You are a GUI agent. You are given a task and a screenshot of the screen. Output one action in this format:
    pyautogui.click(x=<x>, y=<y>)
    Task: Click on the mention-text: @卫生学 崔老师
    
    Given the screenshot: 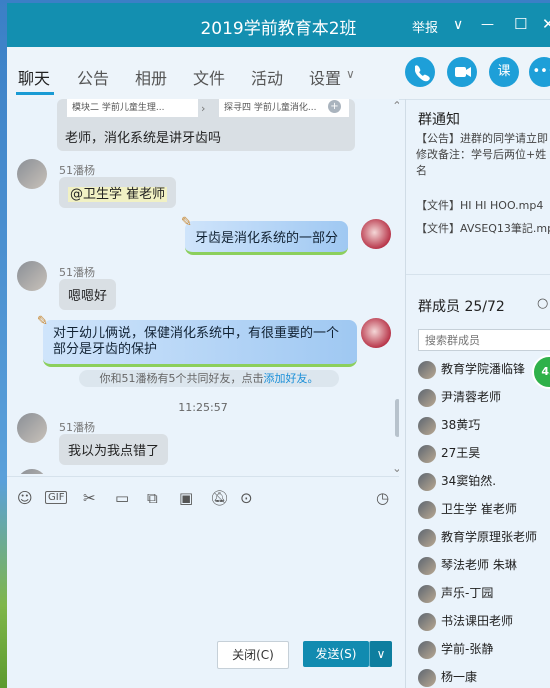 What is the action you would take?
    pyautogui.click(x=118, y=194)
    